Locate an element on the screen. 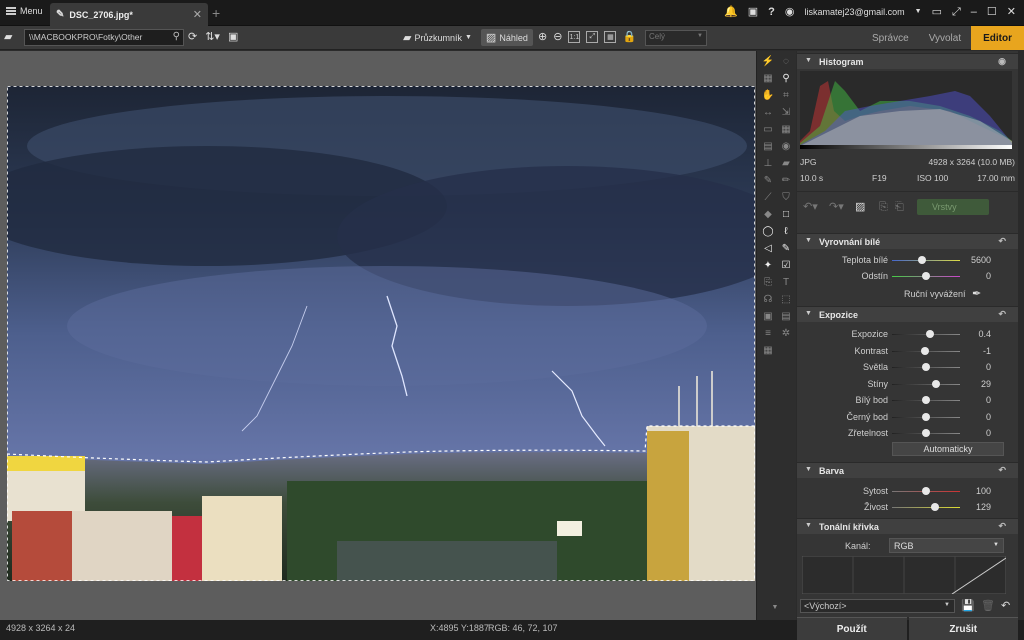 This screenshot has width=1024, height=640. lock-icon: 🔒 is located at coordinates (629, 37).